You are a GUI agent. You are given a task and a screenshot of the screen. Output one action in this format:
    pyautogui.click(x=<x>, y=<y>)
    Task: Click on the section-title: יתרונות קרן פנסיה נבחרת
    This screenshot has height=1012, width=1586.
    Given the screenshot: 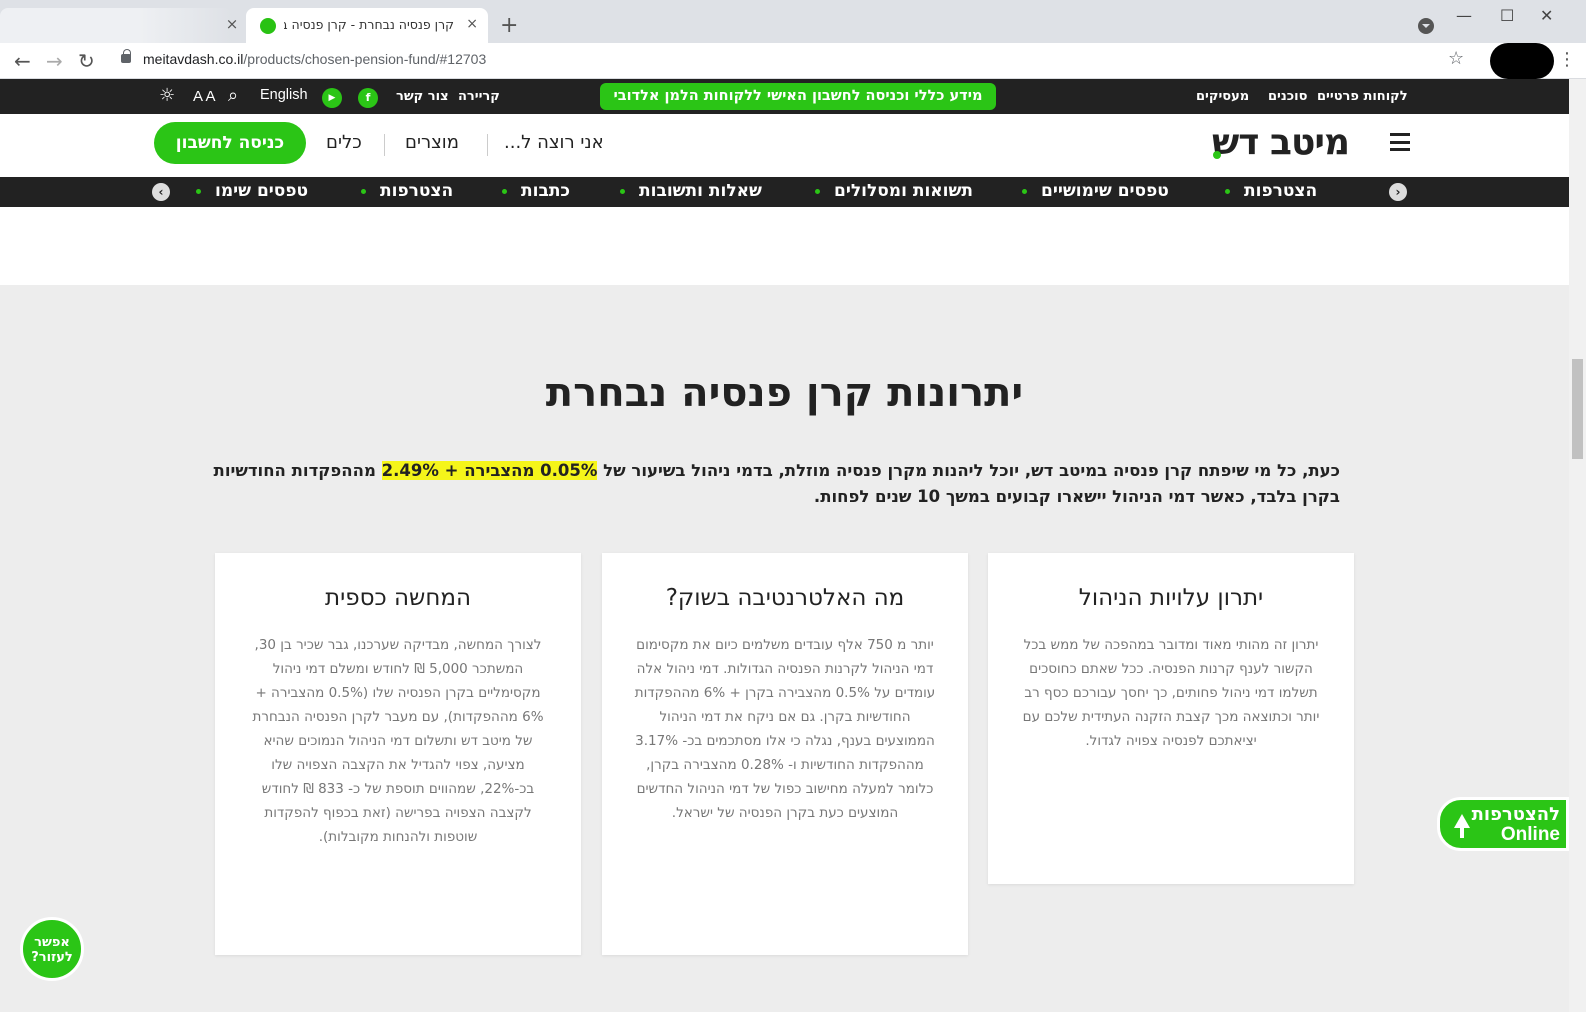 What is the action you would take?
    pyautogui.click(x=784, y=393)
    